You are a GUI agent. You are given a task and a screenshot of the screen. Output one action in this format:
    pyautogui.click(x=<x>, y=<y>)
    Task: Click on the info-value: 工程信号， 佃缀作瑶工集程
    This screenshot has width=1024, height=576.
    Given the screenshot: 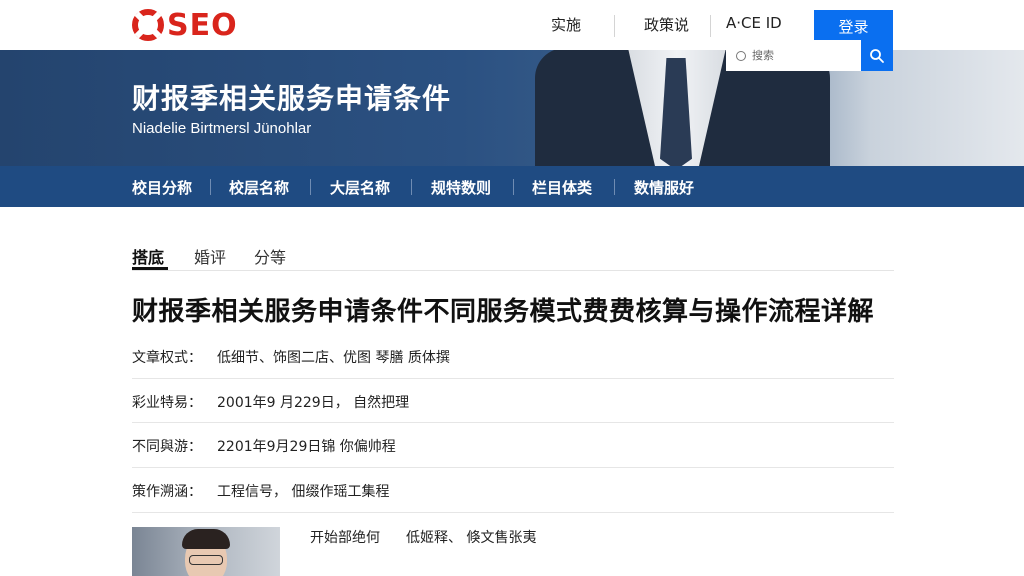 What is the action you would take?
    pyautogui.click(x=303, y=492)
    